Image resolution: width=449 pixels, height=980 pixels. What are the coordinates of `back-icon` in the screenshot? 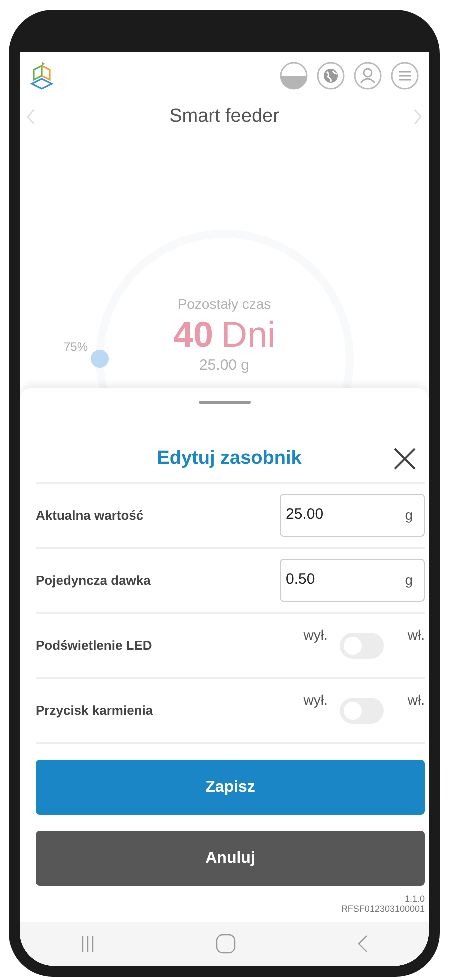 It's located at (362, 944).